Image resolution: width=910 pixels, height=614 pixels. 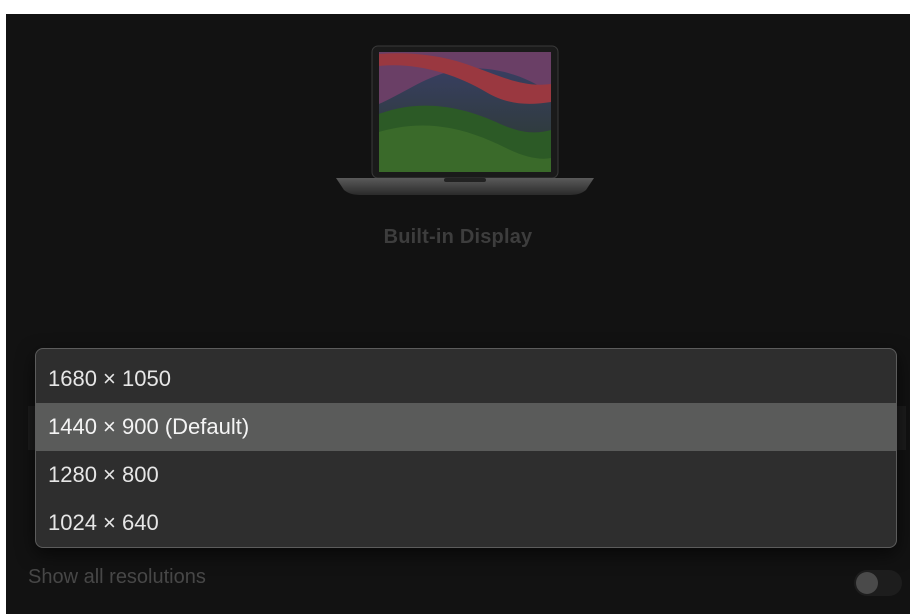 What do you see at coordinates (149, 426) in the screenshot?
I see `resolution-option-label: 1440 × 900 (Default)` at bounding box center [149, 426].